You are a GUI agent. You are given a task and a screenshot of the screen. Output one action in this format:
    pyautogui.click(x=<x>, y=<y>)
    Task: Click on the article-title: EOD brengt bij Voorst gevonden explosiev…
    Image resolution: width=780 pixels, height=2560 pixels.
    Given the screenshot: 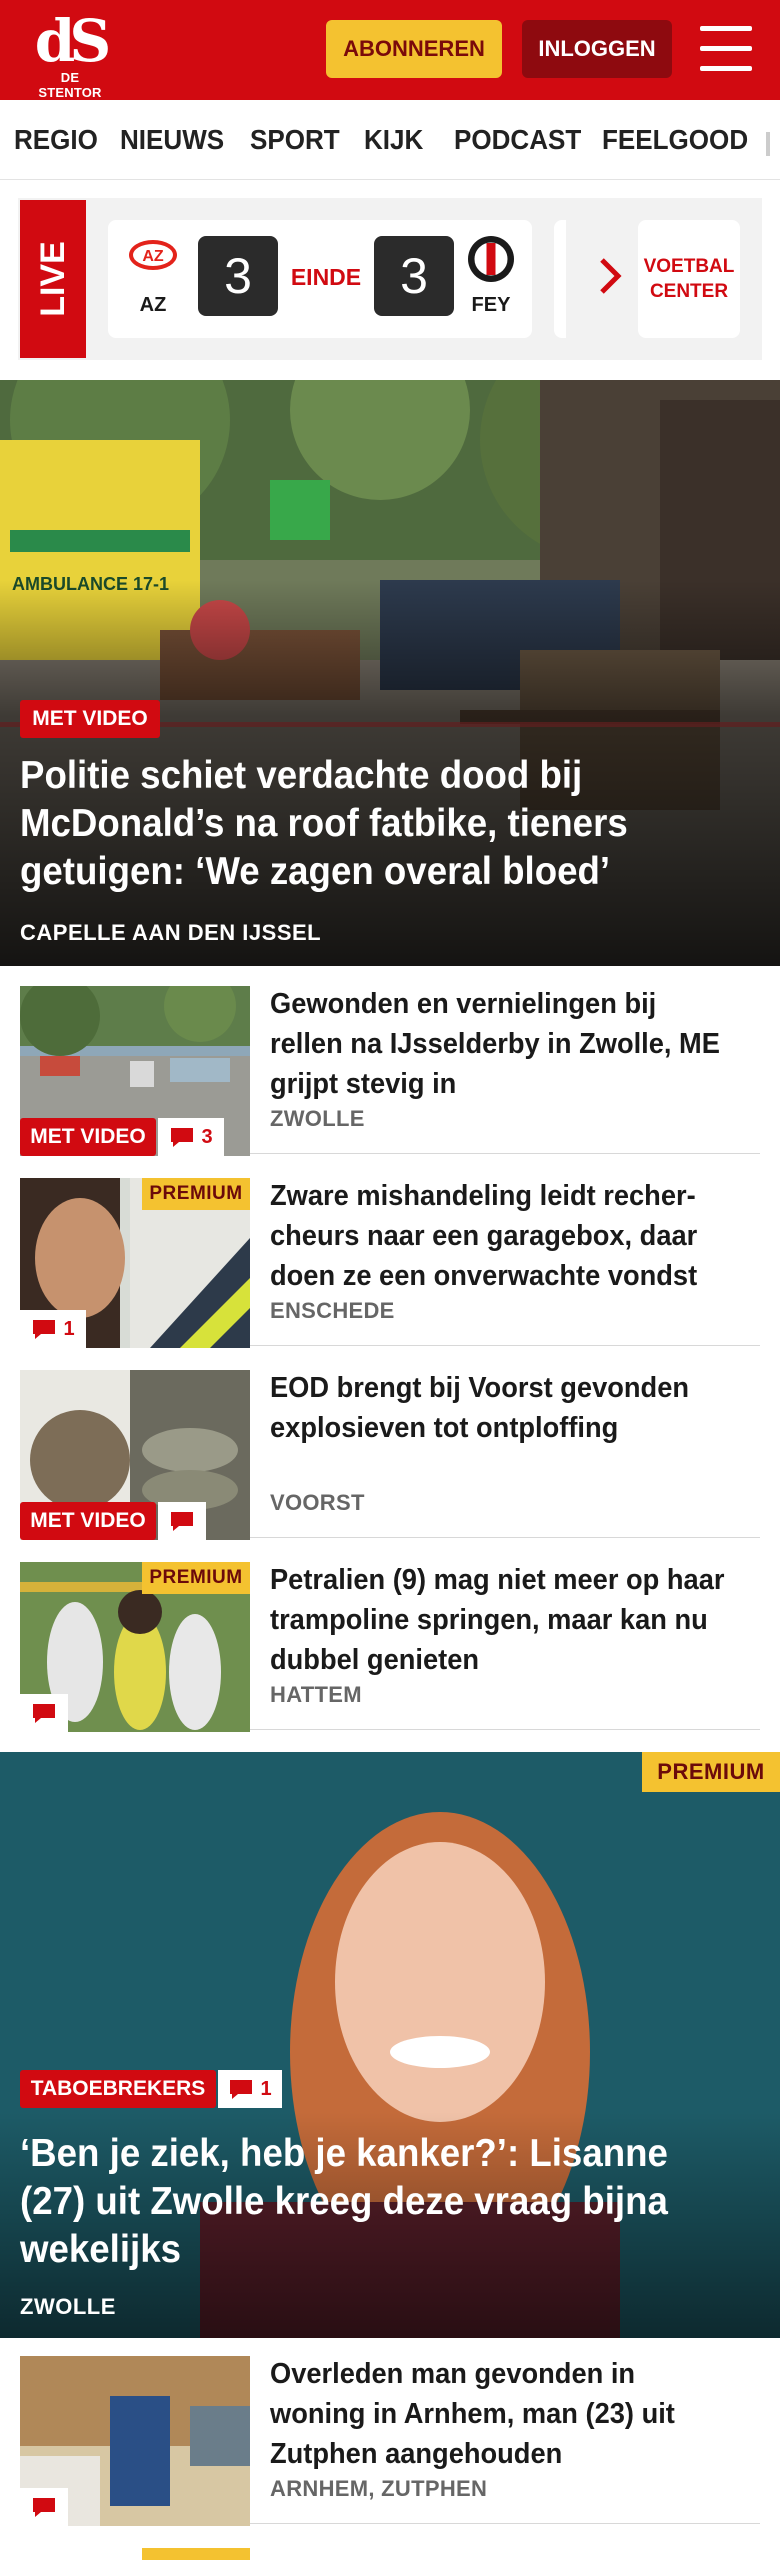 What is the action you would take?
    pyautogui.click(x=497, y=1408)
    